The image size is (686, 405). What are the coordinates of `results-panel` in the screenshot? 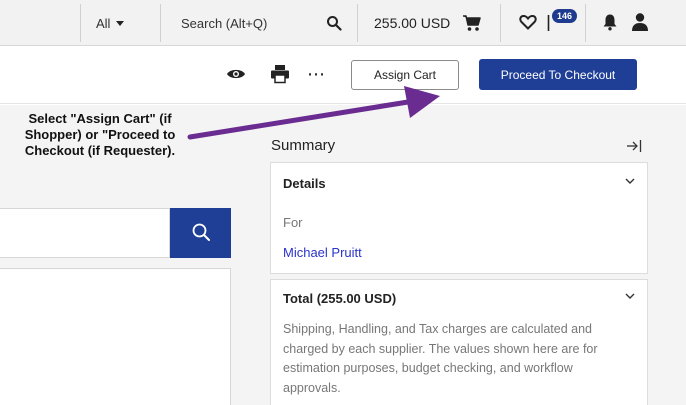 It's located at (115, 336).